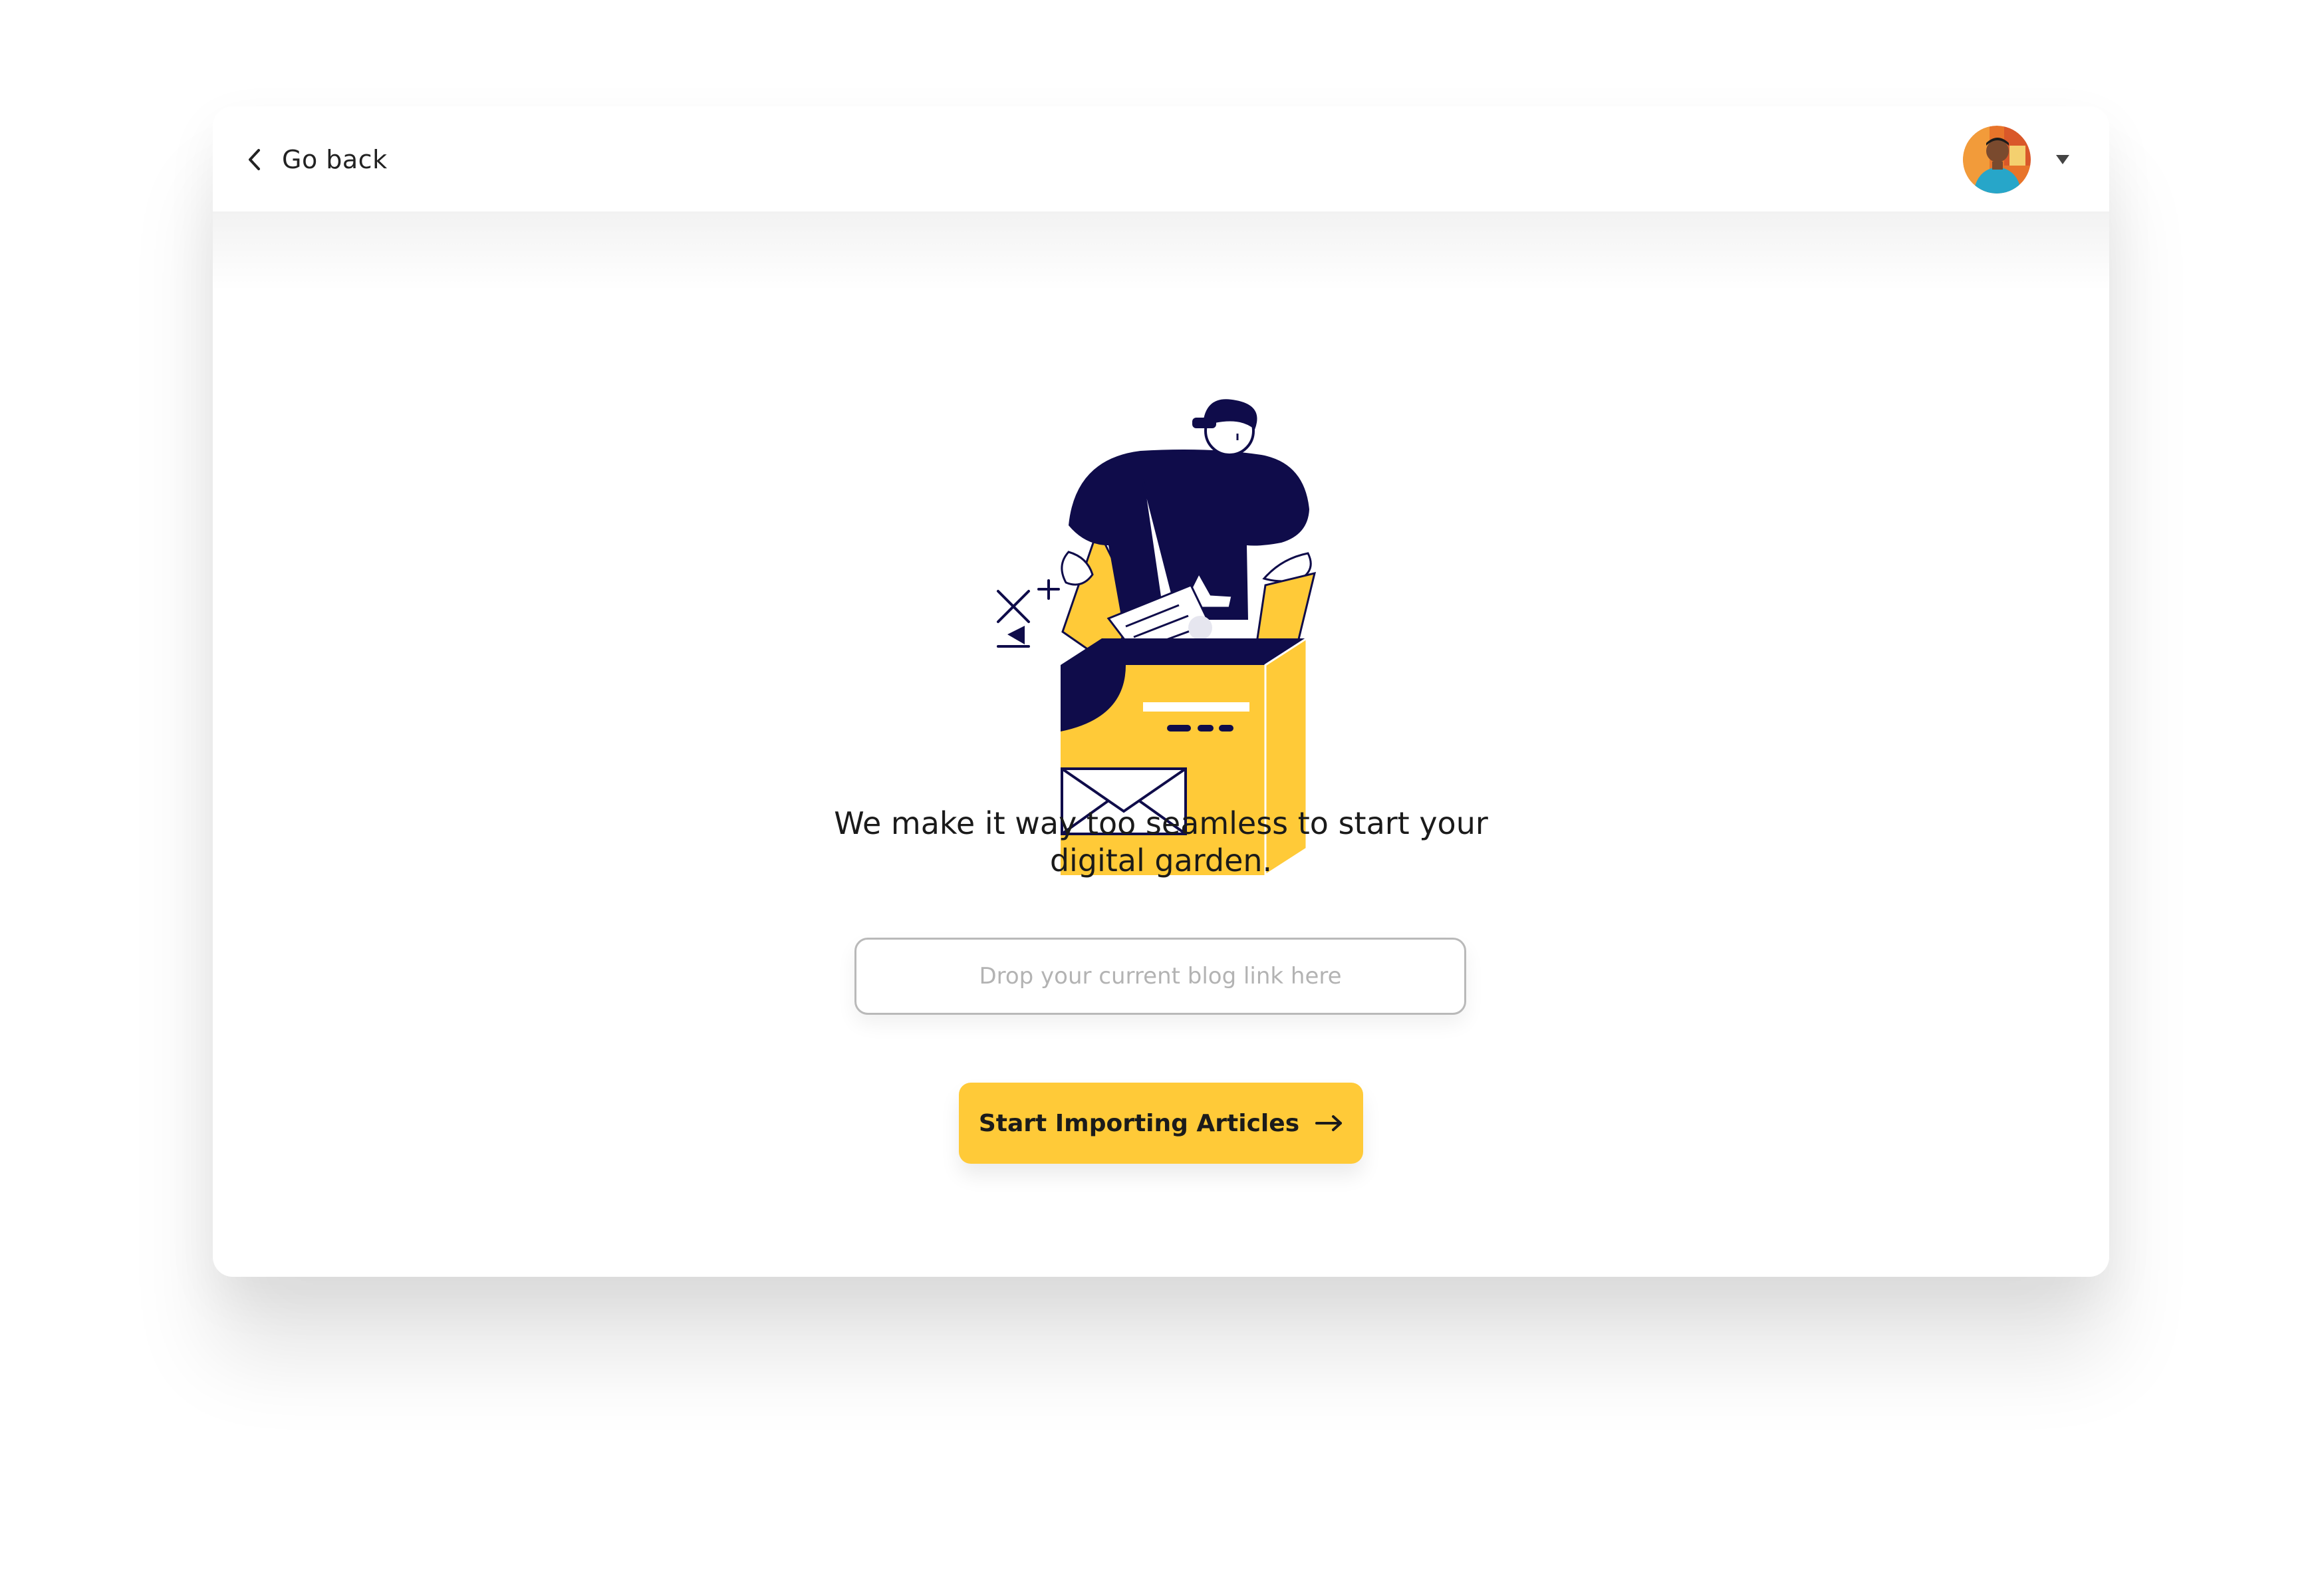  What do you see at coordinates (1161, 860) in the screenshot?
I see `headline-line-2: digital garden.` at bounding box center [1161, 860].